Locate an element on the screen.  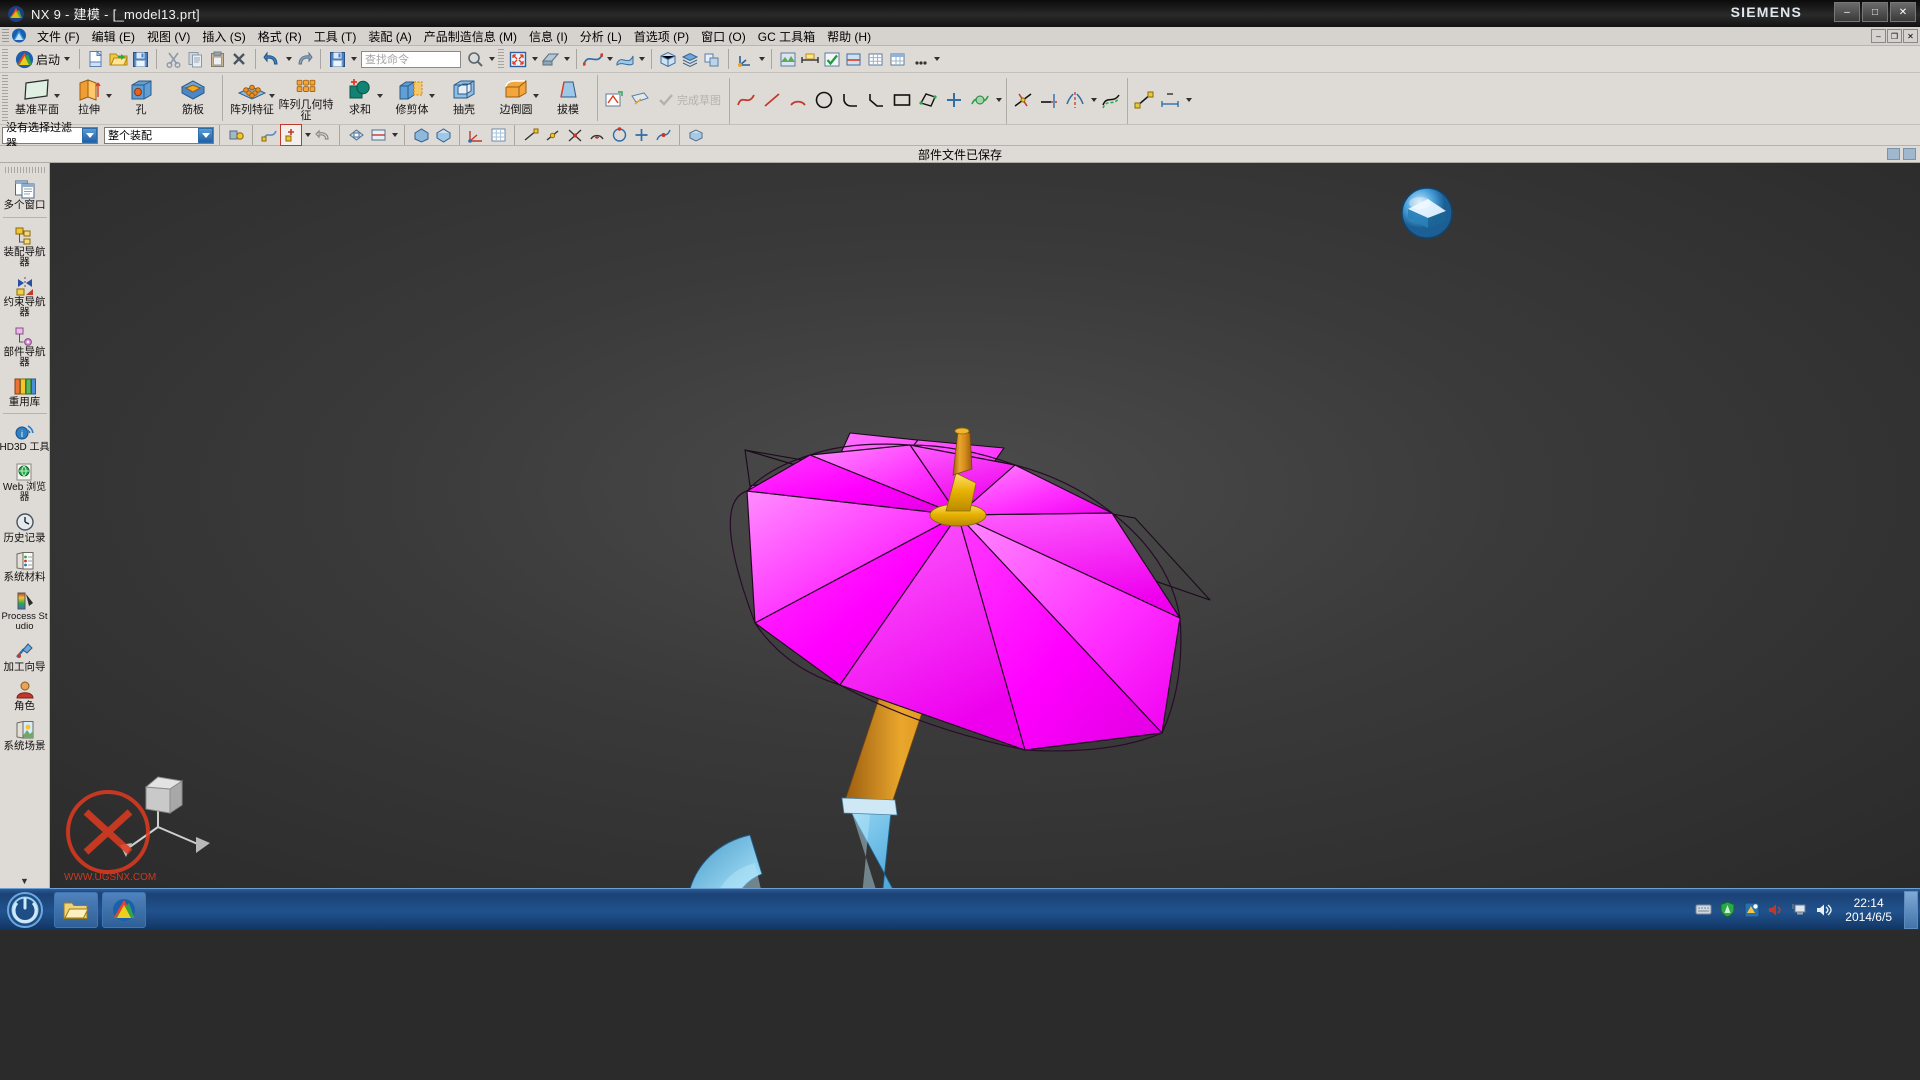
mirror-curve-icon is located at coordinates (1075, 100).